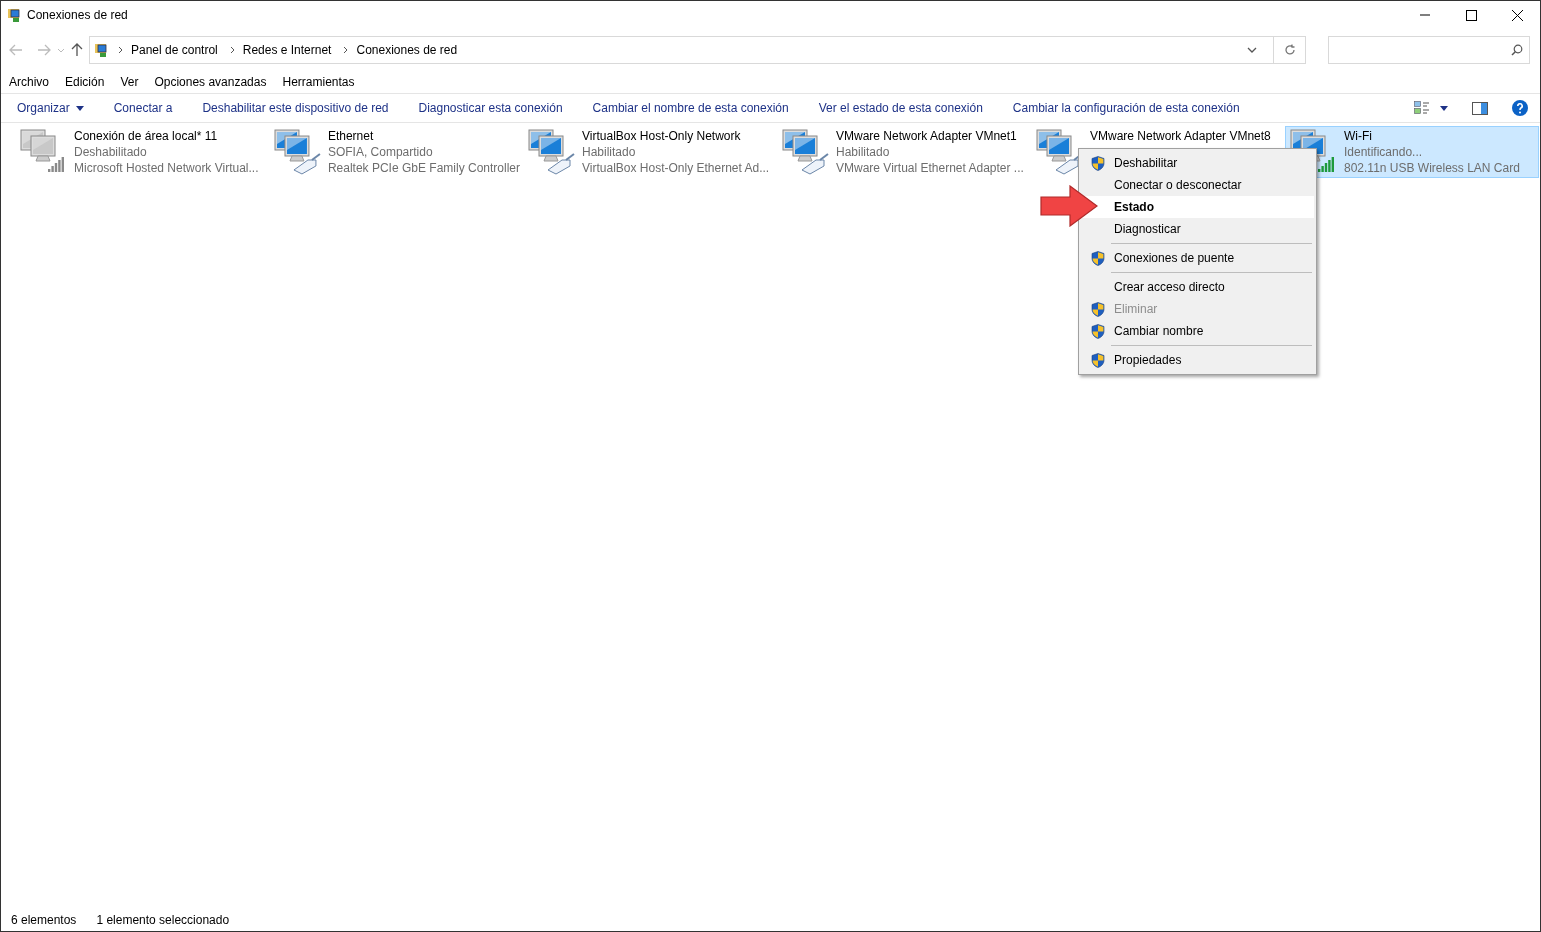 This screenshot has height=932, width=1541. What do you see at coordinates (1480, 108) in the screenshot?
I see `preview-pane-icon` at bounding box center [1480, 108].